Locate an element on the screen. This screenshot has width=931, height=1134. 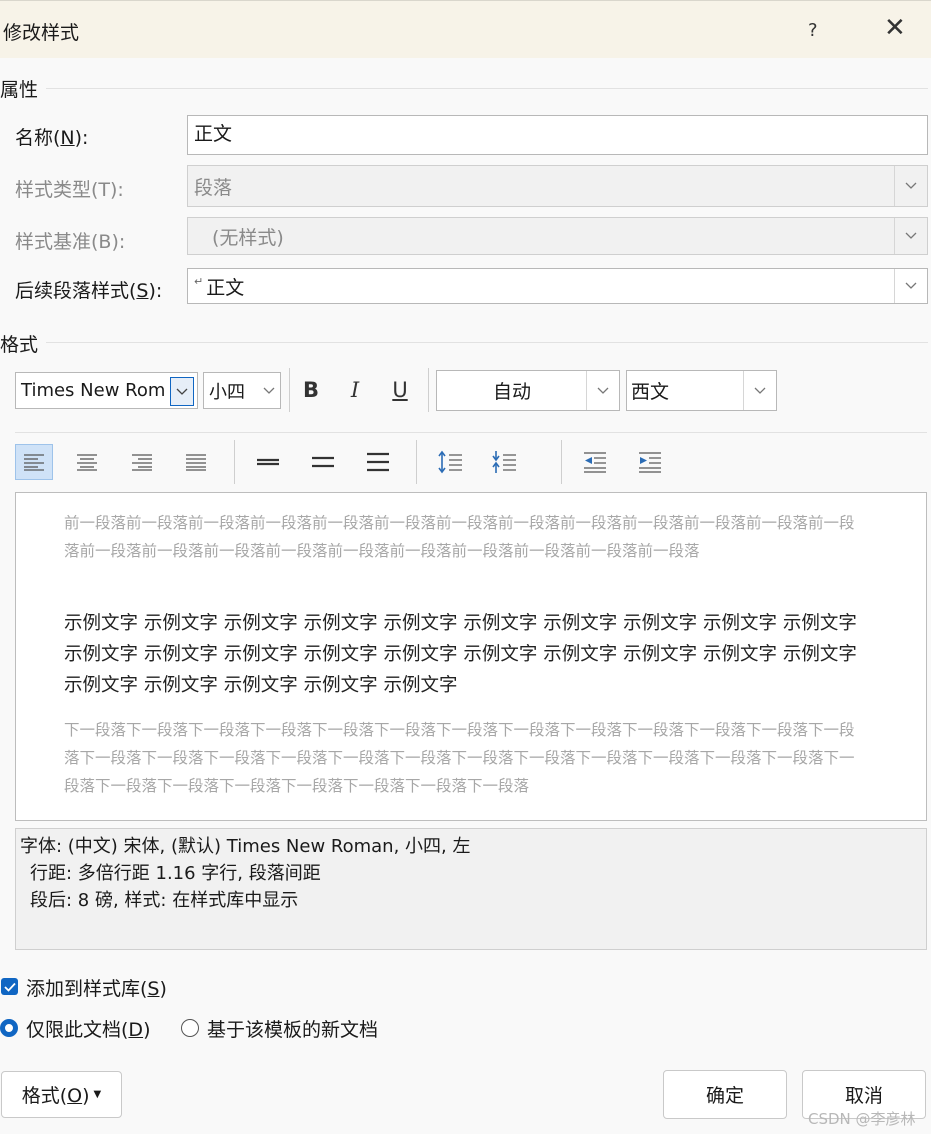
one-half-spacing-icon is located at coordinates (323, 462).